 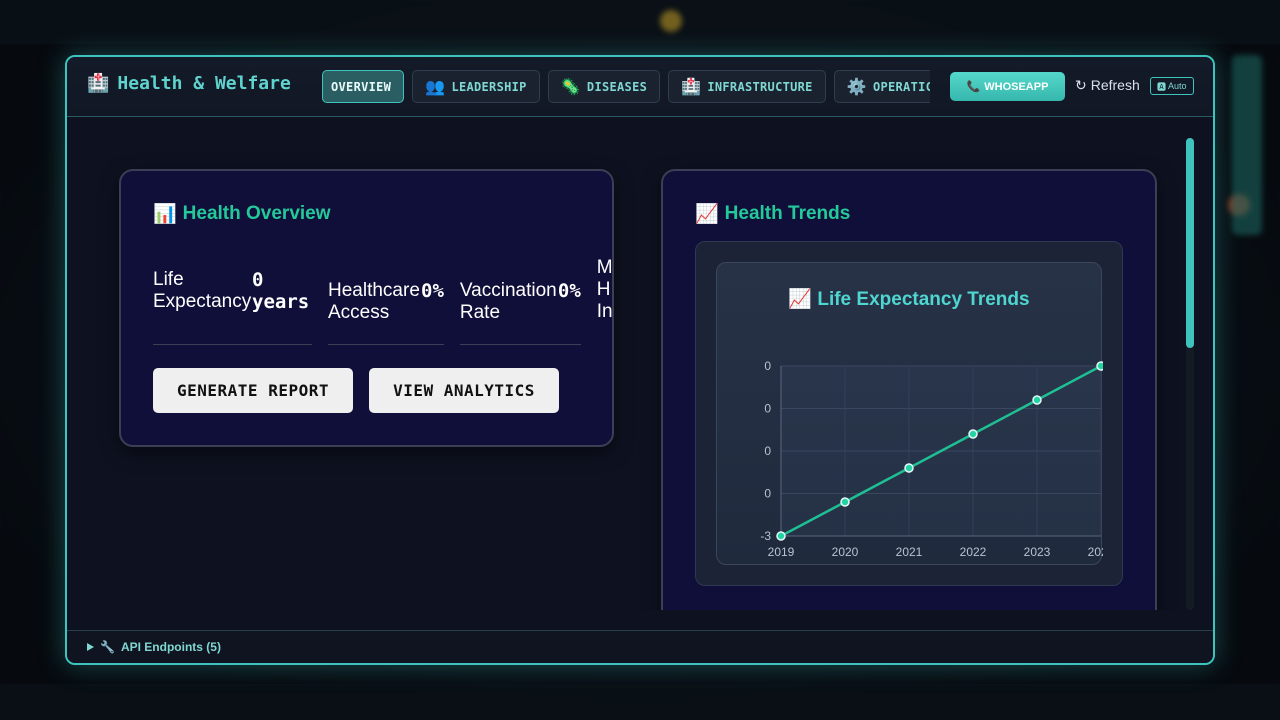 What do you see at coordinates (508, 301) in the screenshot?
I see `stat-label: Vaccination Rate` at bounding box center [508, 301].